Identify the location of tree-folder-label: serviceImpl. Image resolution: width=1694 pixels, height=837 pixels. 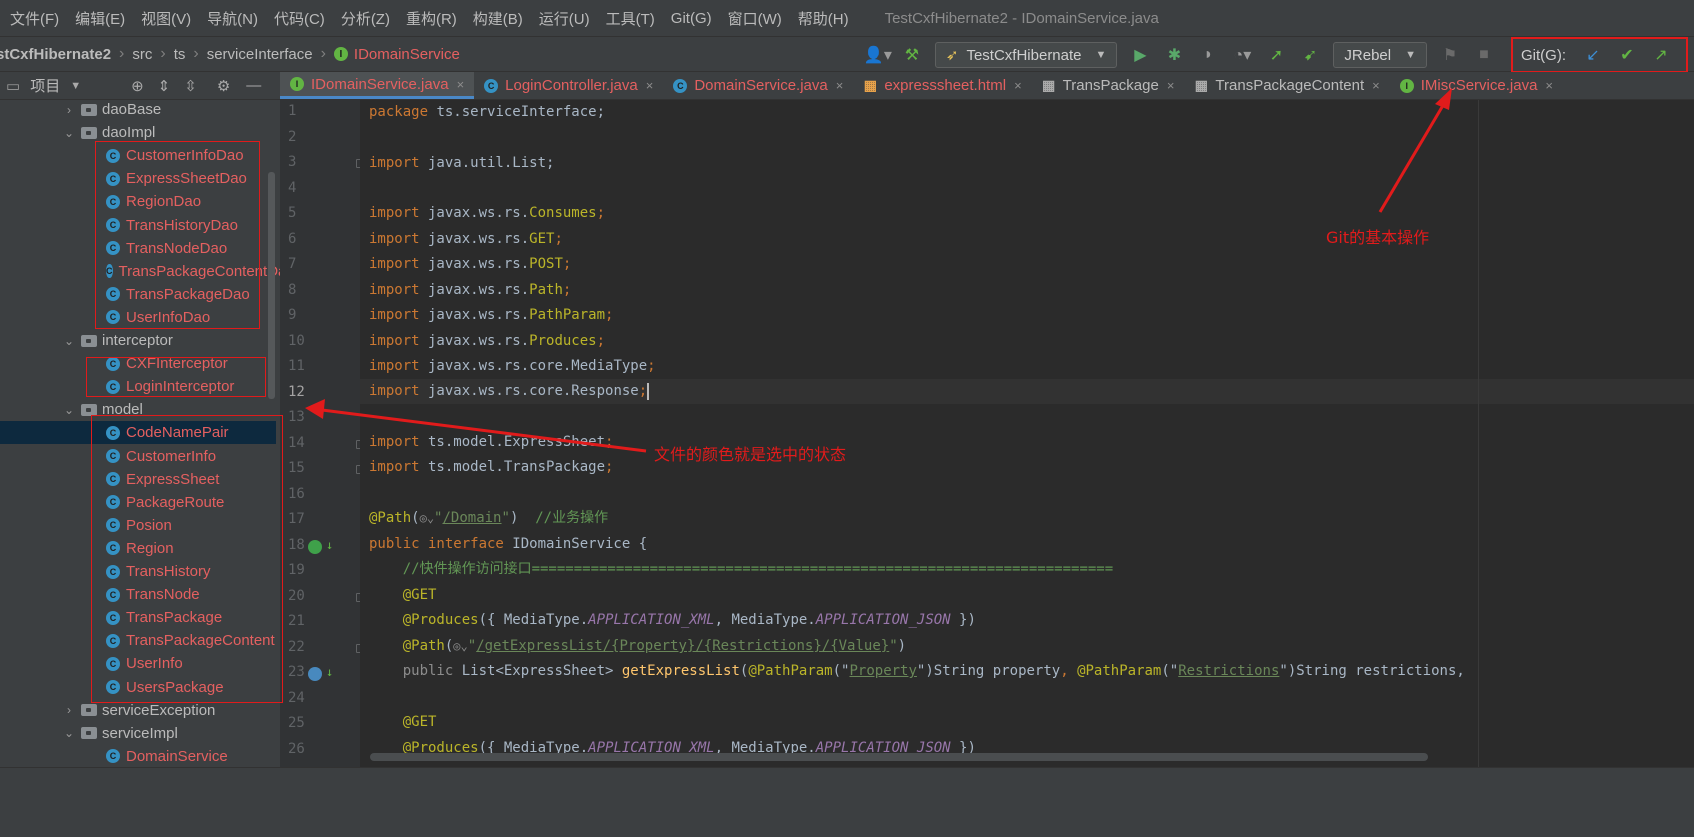
(140, 733).